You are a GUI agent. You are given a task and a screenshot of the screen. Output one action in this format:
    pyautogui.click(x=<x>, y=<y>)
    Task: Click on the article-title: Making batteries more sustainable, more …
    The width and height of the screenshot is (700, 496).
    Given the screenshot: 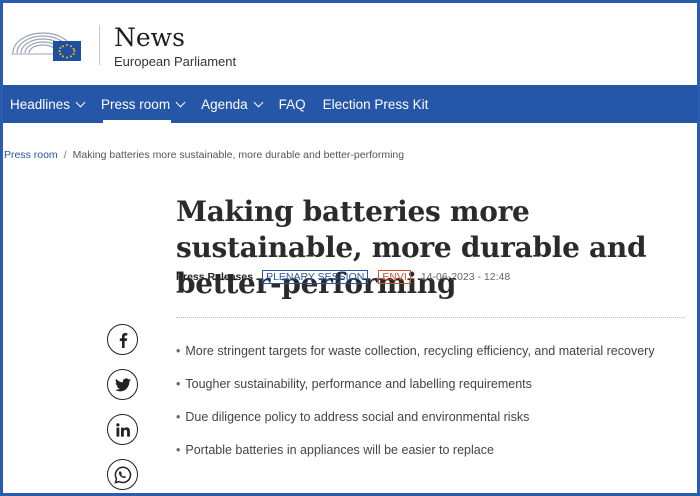 What is the action you would take?
    pyautogui.click(x=411, y=247)
    